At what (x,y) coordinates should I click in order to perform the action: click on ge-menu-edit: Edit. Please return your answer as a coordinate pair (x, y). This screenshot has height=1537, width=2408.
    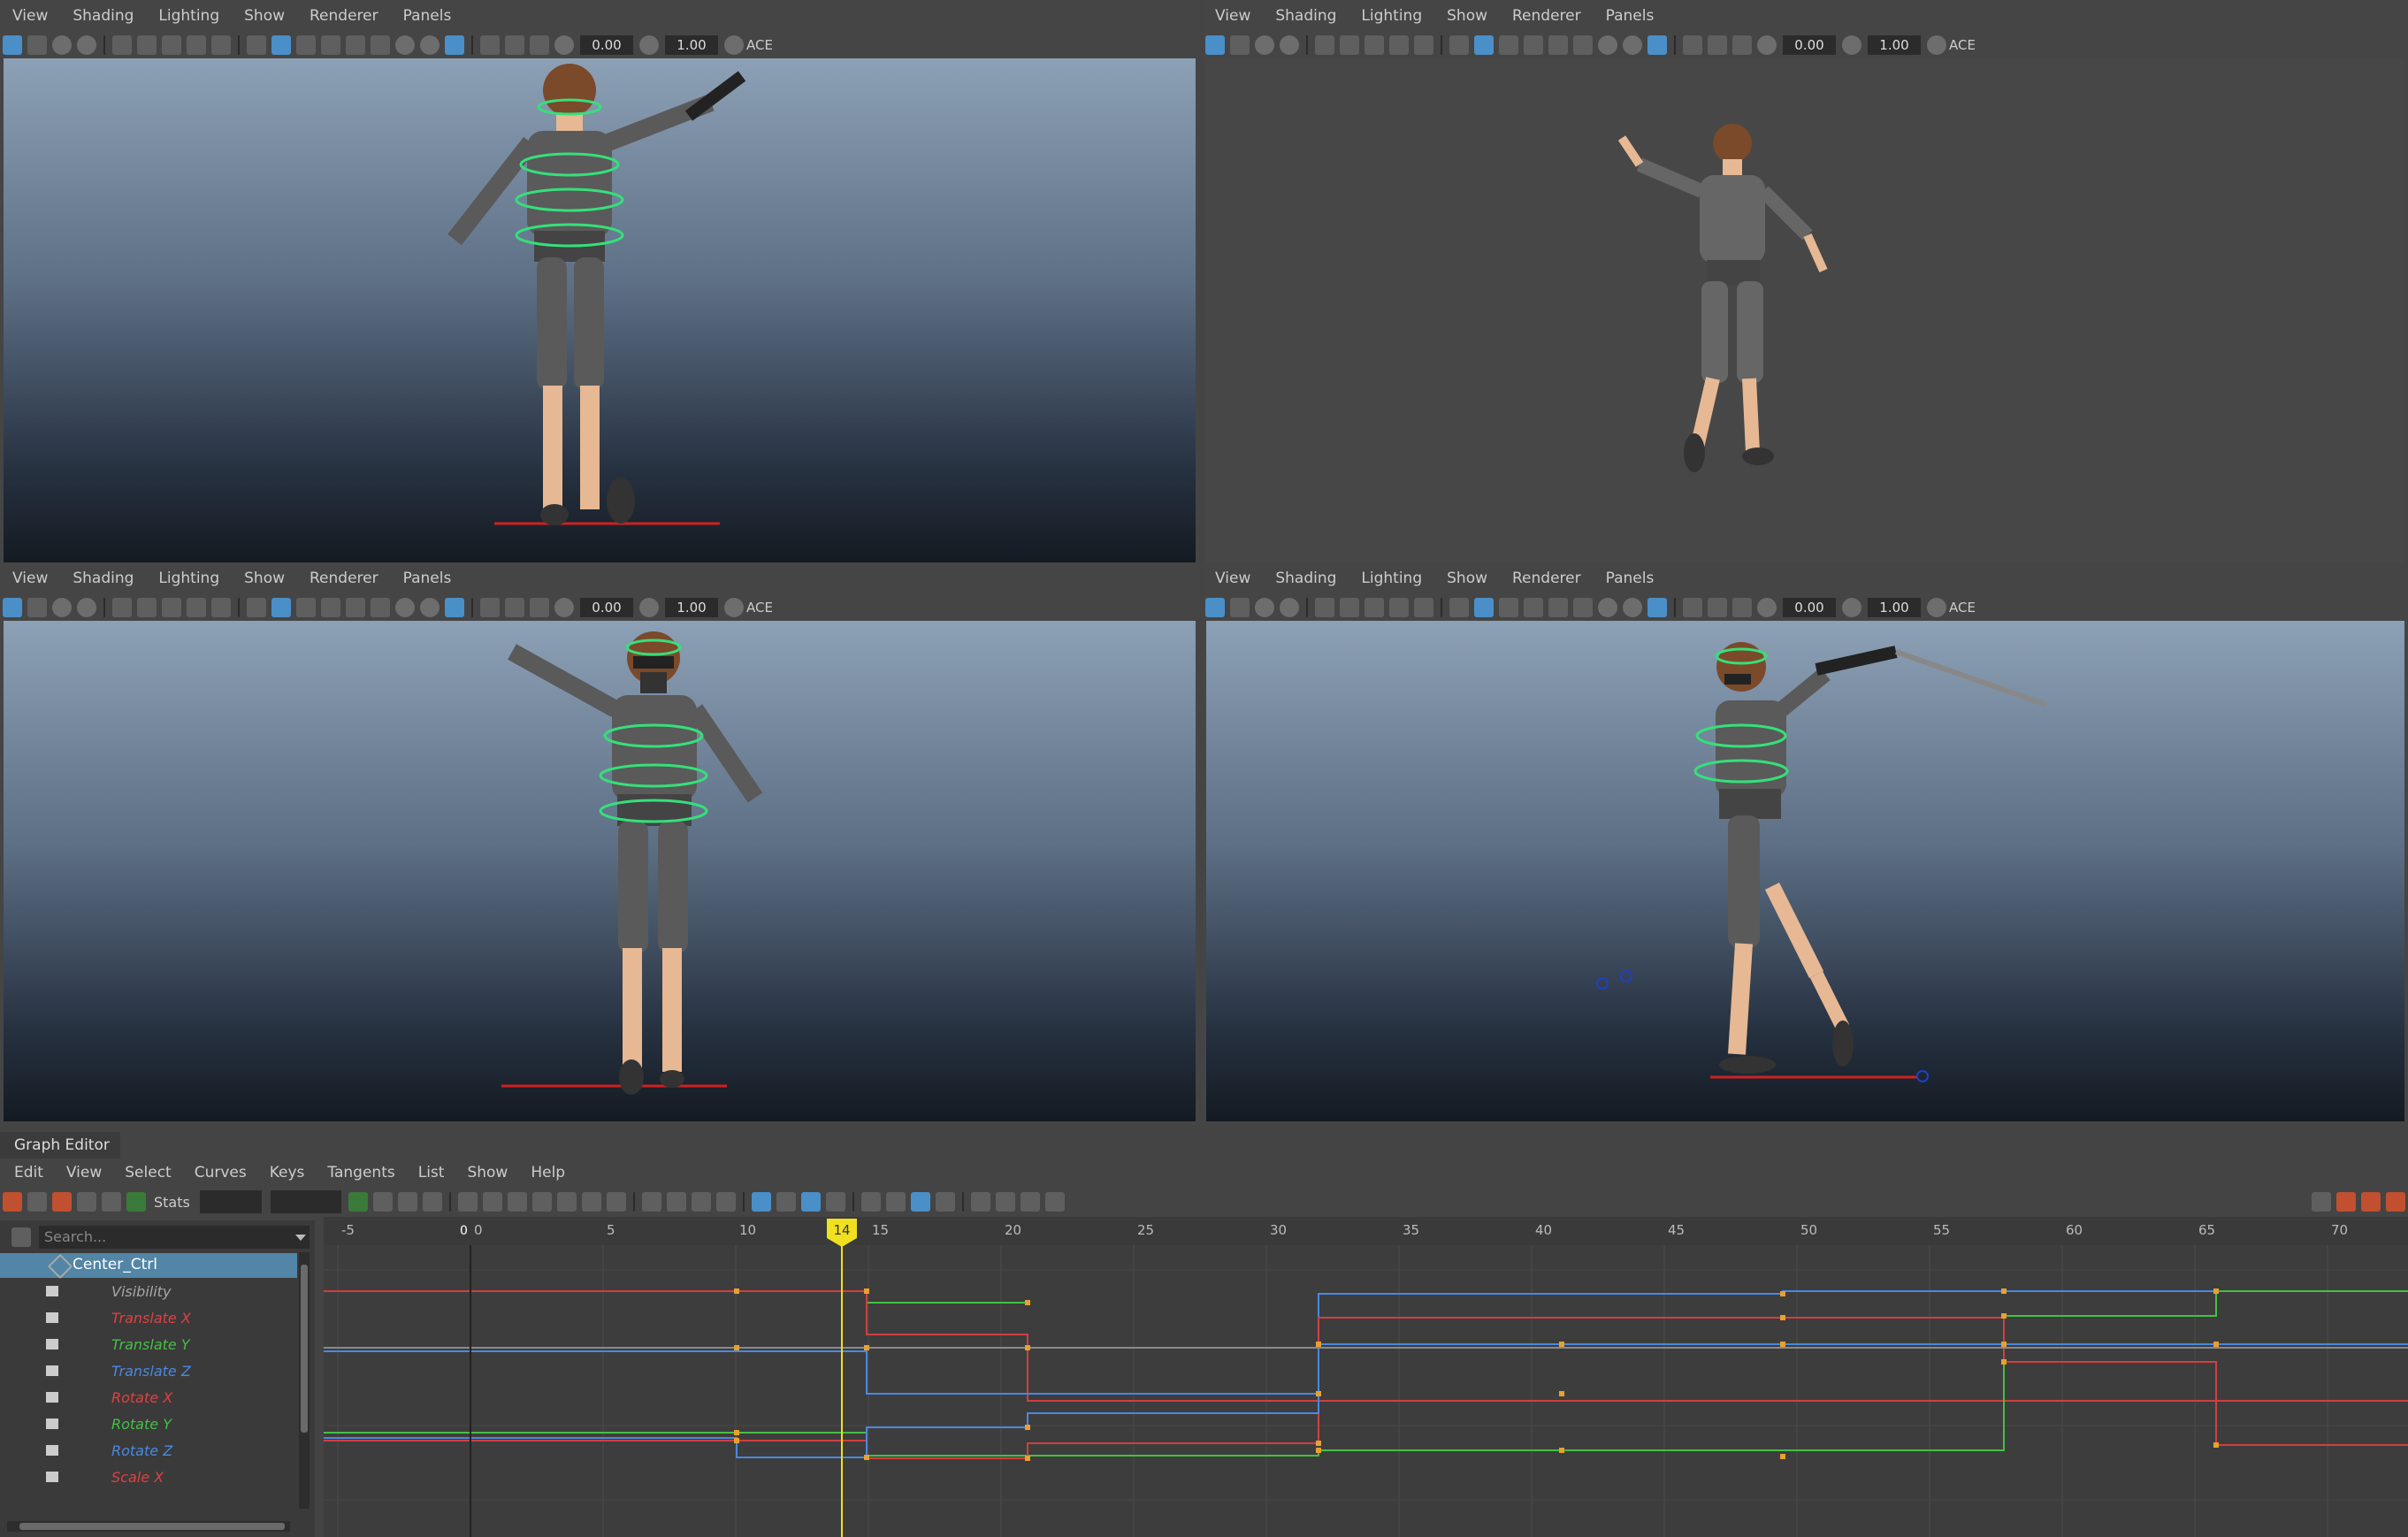
    Looking at the image, I should click on (28, 1172).